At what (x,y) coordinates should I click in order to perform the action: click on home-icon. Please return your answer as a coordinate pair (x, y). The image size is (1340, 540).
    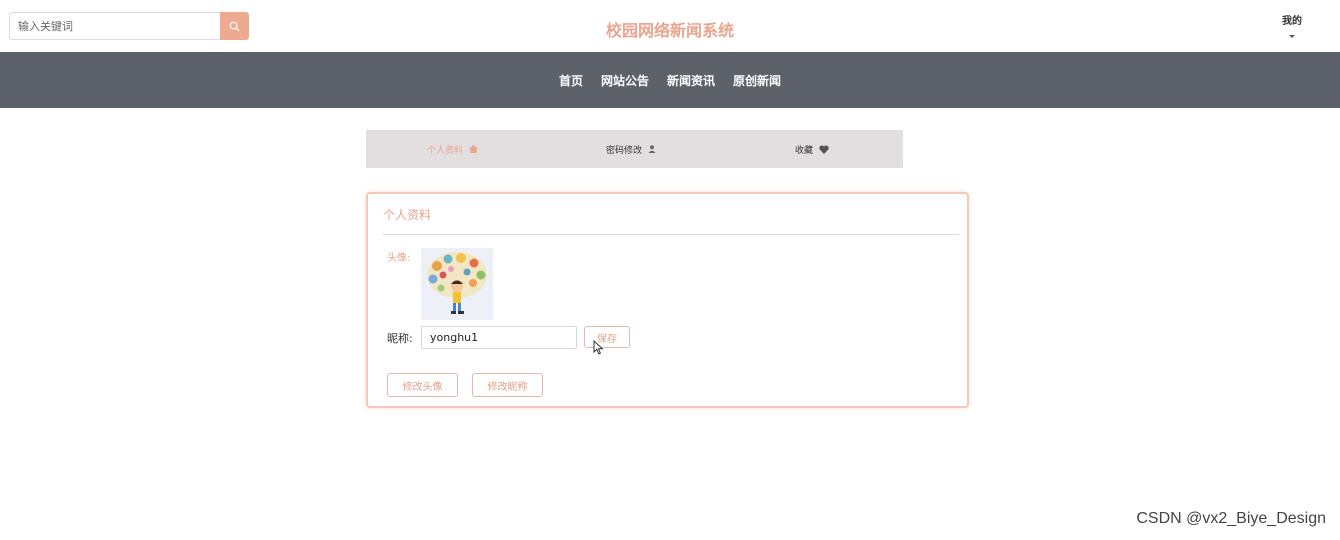
    Looking at the image, I should click on (473, 149).